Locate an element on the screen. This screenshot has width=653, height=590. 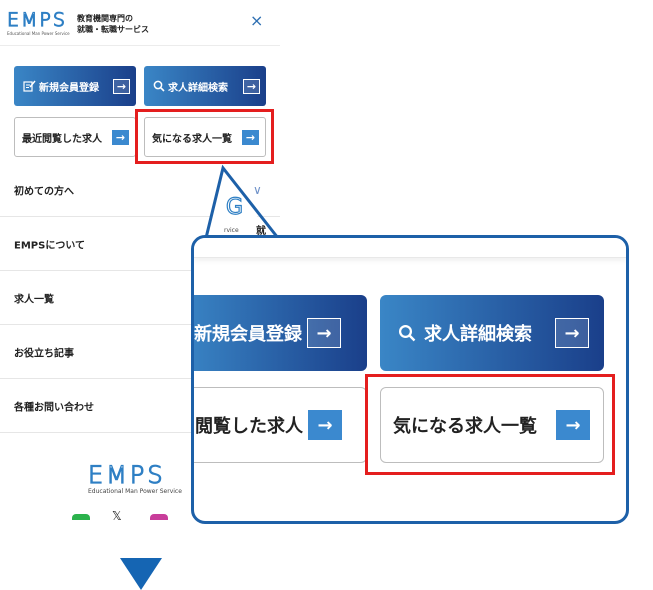
down-arrow-icon is located at coordinates (141, 574).